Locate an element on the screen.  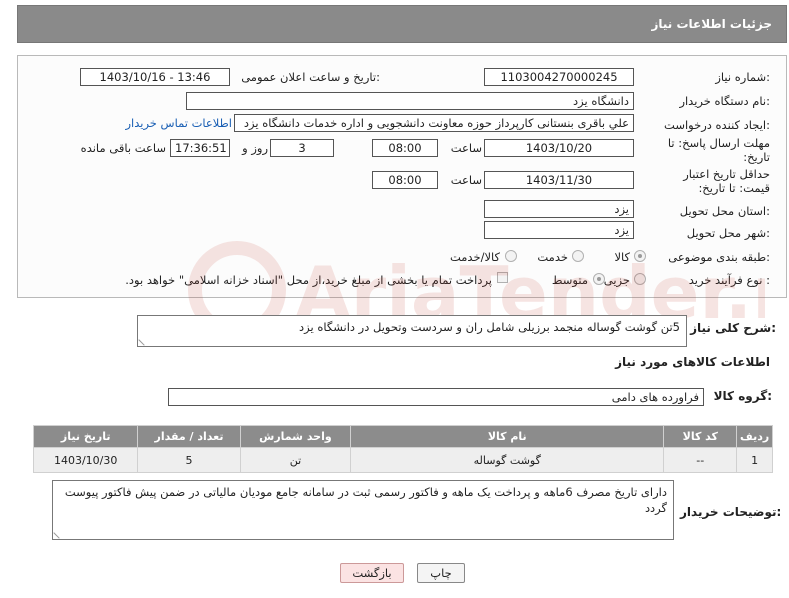
buyer-notes-label: توضیحات خریدار: is located at coordinates (731, 512).